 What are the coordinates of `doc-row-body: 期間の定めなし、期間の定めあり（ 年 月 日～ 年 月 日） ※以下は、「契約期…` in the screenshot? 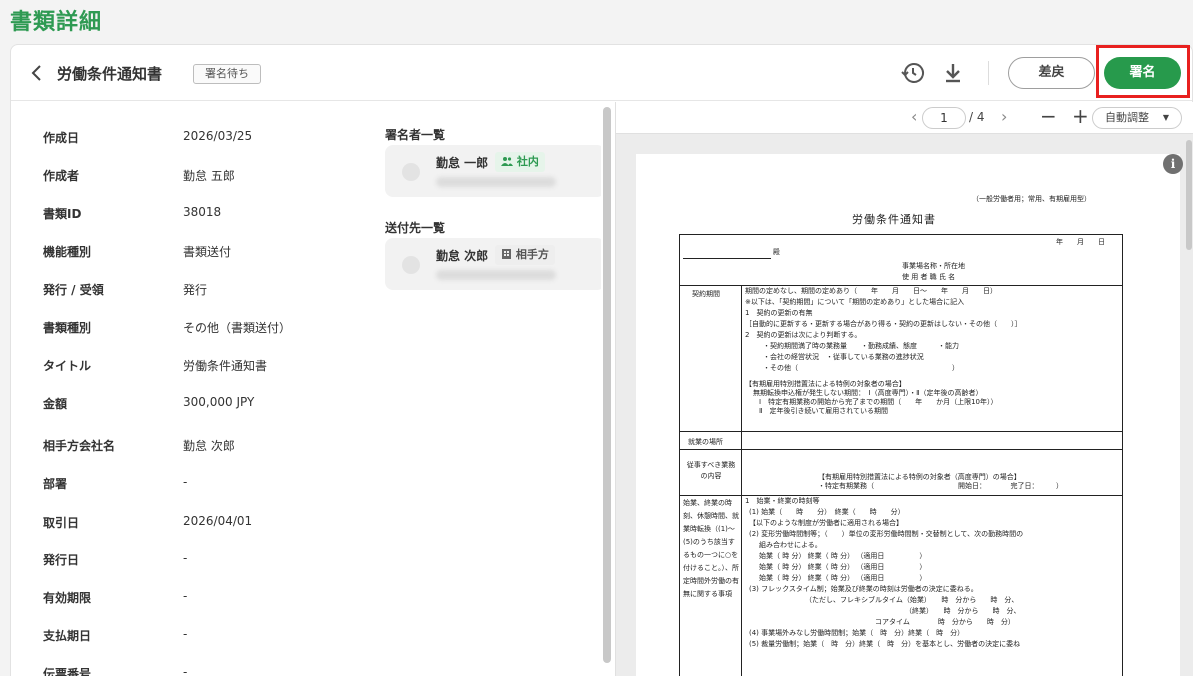 It's located at (883, 351).